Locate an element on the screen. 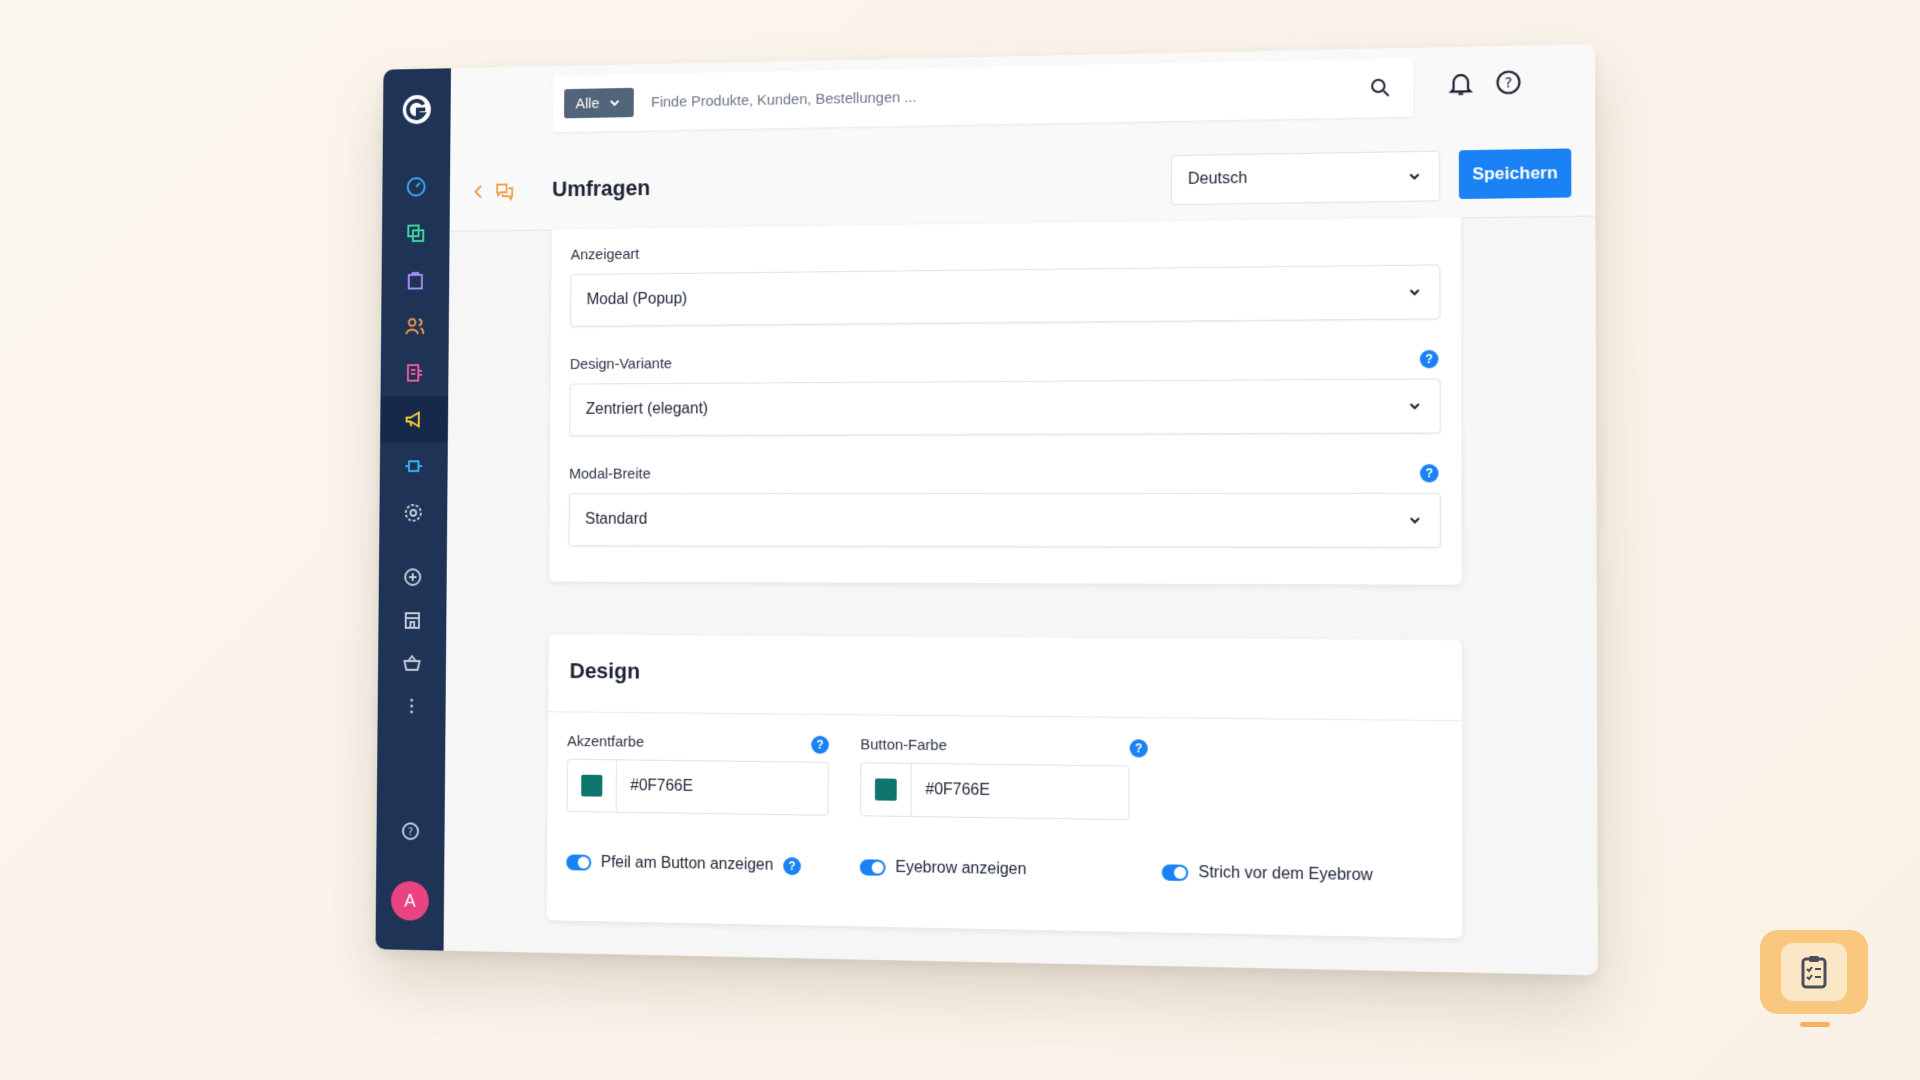 Image resolution: width=1920 pixels, height=1080 pixels. toggle-label: Pfeil am Button anzeigen is located at coordinates (687, 863).